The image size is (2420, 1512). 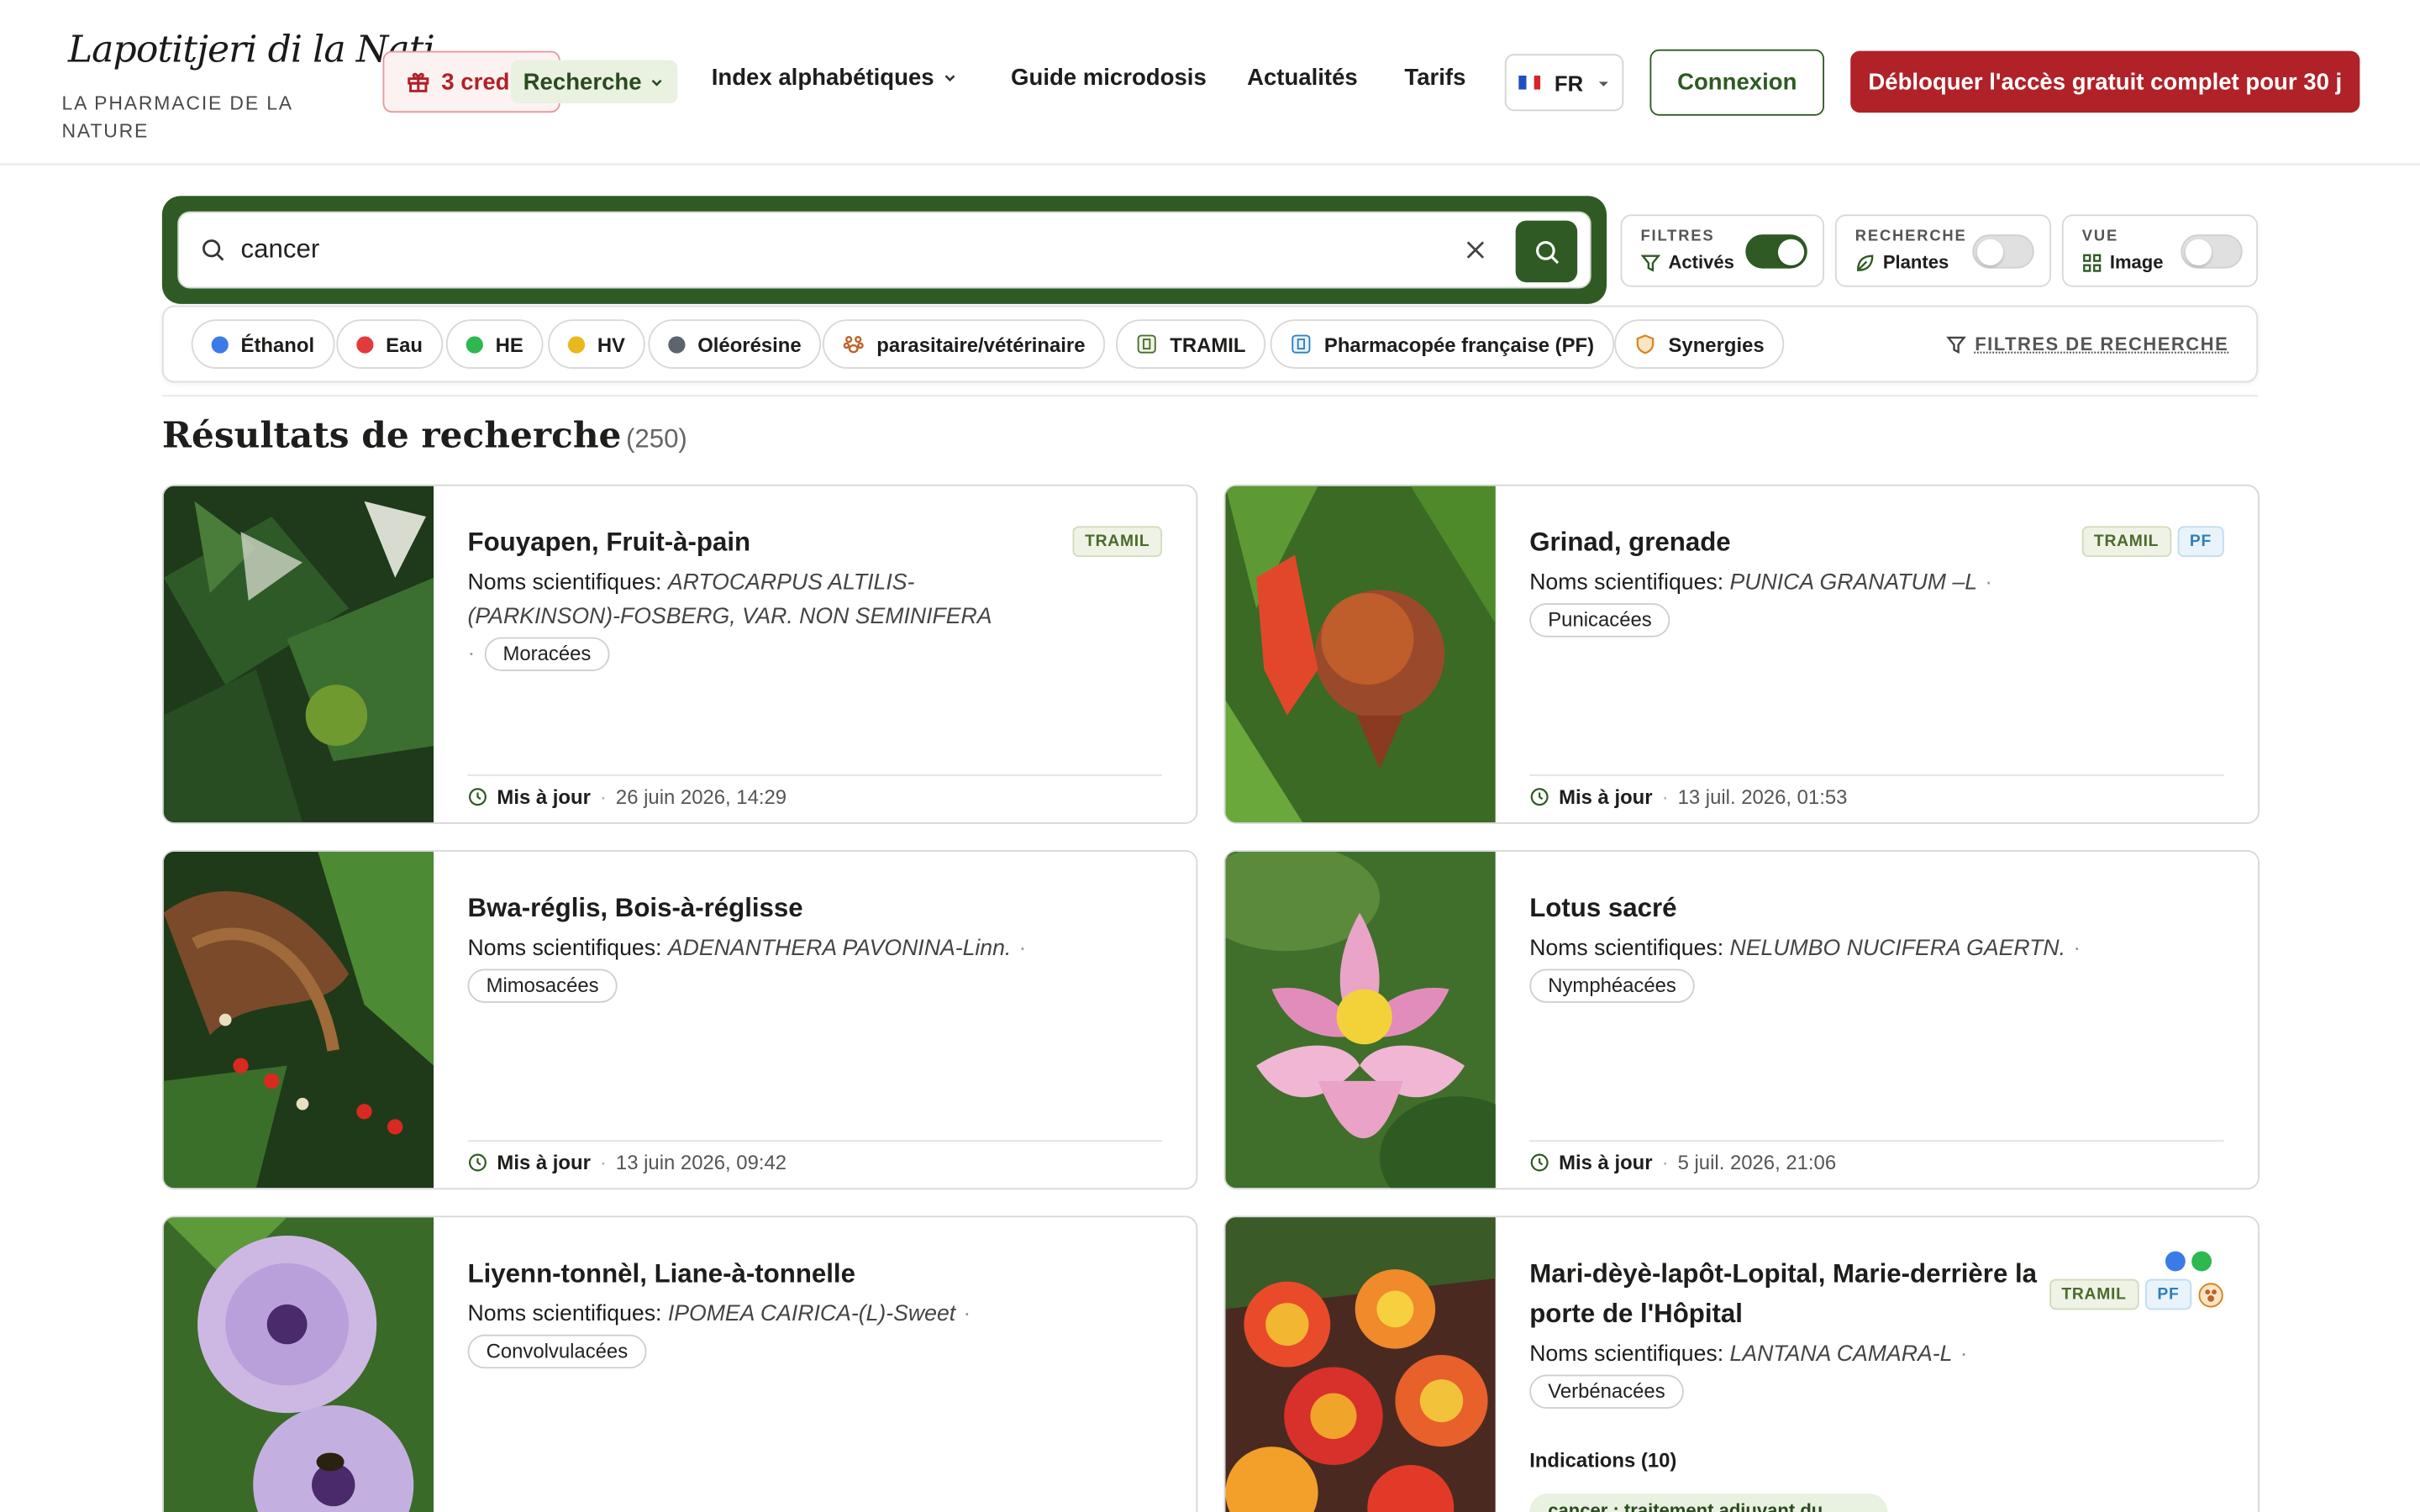 What do you see at coordinates (1841, 1354) in the screenshot?
I see `sci-value: LANTANA CAMARA-L` at bounding box center [1841, 1354].